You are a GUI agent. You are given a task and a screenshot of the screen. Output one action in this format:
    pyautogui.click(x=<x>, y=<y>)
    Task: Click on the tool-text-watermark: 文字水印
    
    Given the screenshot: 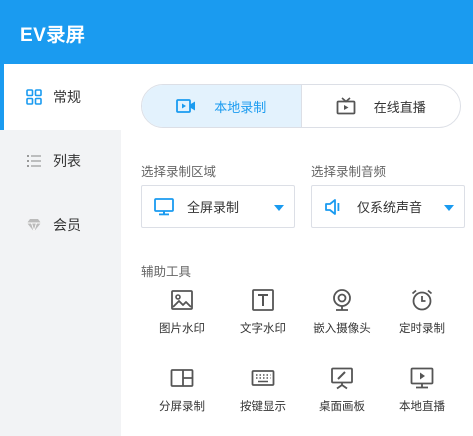 What is the action you would take?
    pyautogui.click(x=263, y=318)
    